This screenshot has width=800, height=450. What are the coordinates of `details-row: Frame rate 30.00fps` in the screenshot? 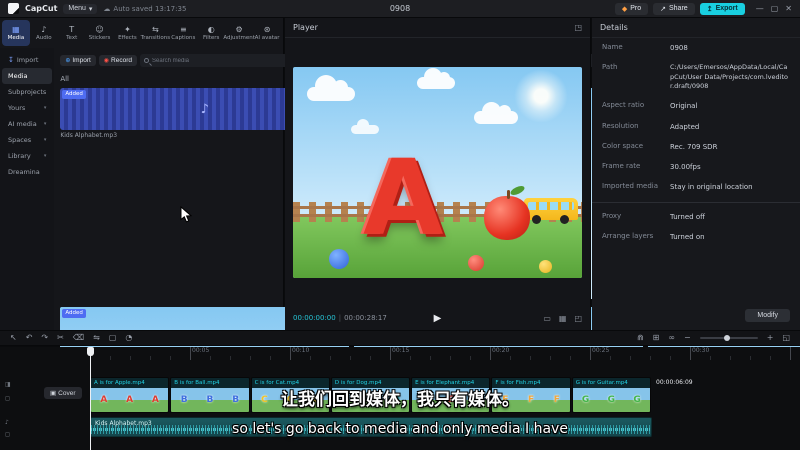 It's located at (696, 167).